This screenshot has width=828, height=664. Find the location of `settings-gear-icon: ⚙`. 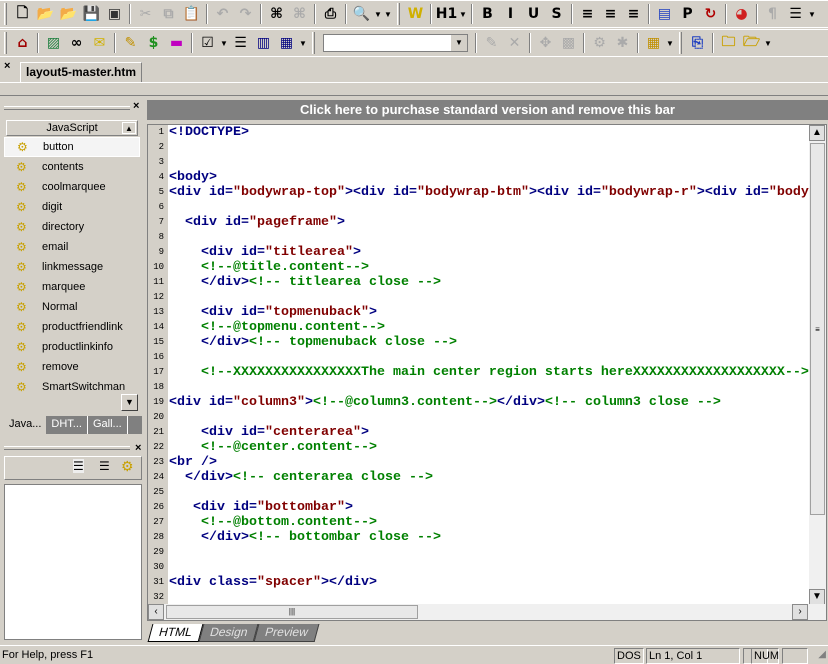

settings-gear-icon: ⚙ is located at coordinates (127, 466).